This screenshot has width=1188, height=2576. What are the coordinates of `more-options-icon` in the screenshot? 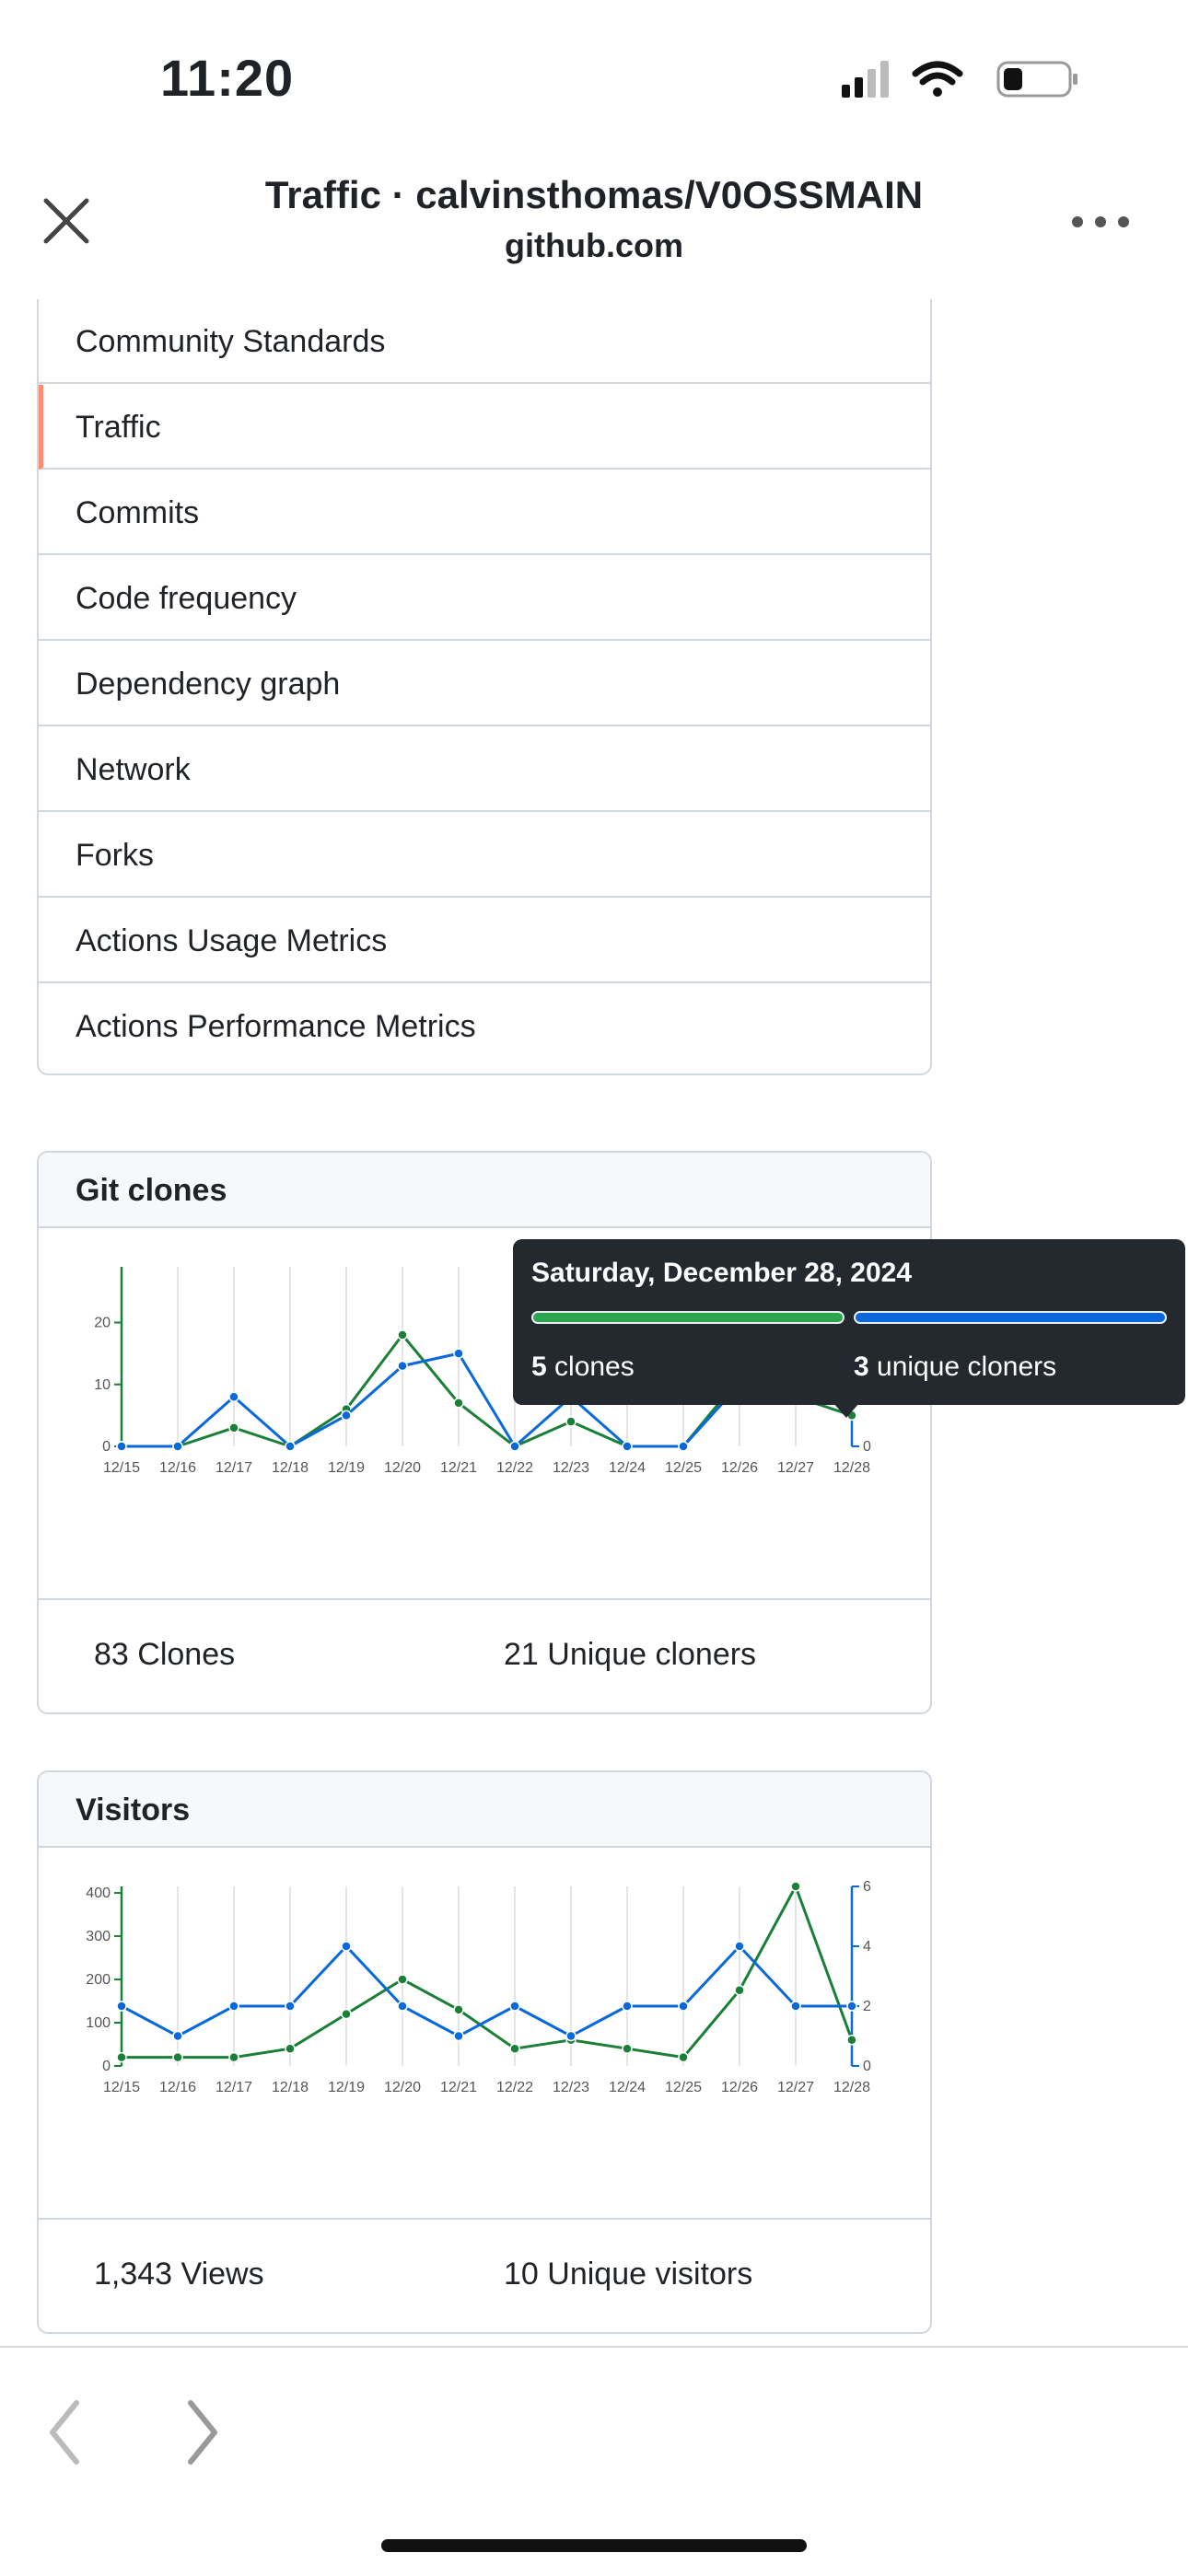 It's located at (1100, 222).